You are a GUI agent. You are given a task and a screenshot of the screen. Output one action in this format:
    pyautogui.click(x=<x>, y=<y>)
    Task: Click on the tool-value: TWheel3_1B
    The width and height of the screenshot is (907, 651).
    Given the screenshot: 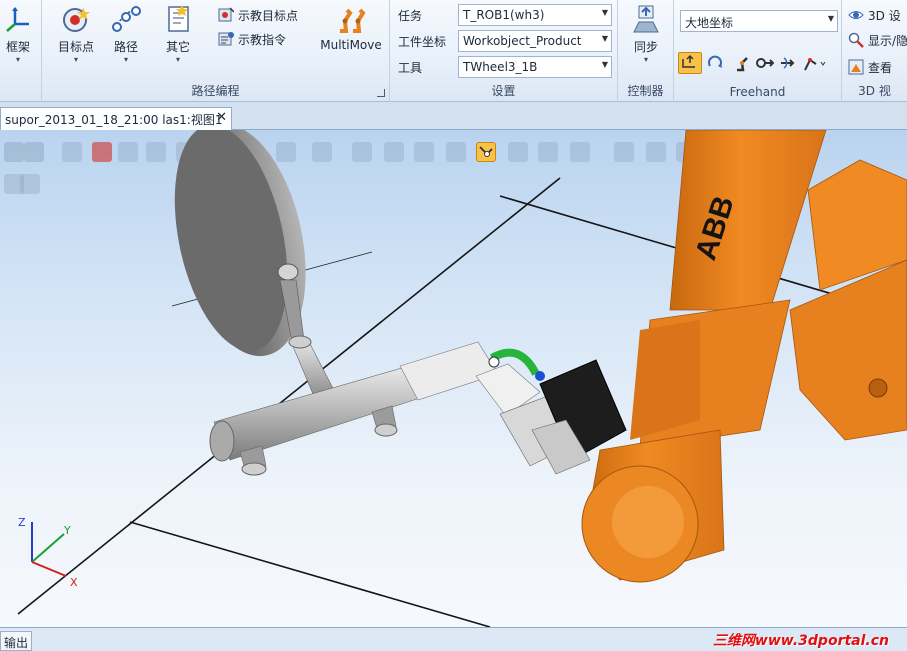 What is the action you would take?
    pyautogui.click(x=500, y=67)
    